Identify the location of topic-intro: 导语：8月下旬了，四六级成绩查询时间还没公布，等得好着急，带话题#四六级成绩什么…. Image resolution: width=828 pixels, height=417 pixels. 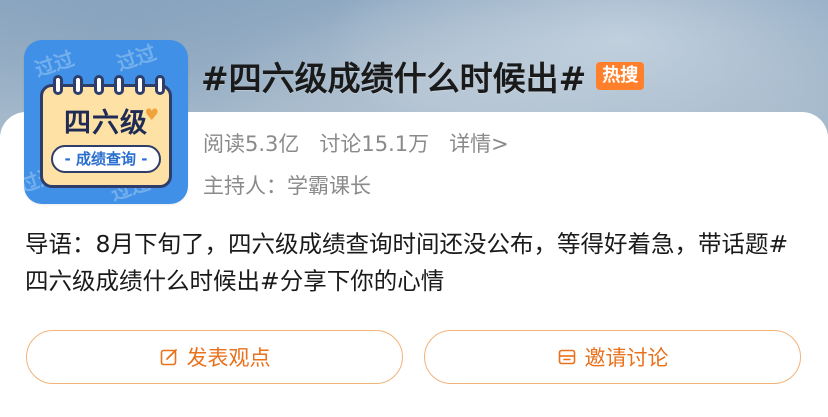
(407, 262).